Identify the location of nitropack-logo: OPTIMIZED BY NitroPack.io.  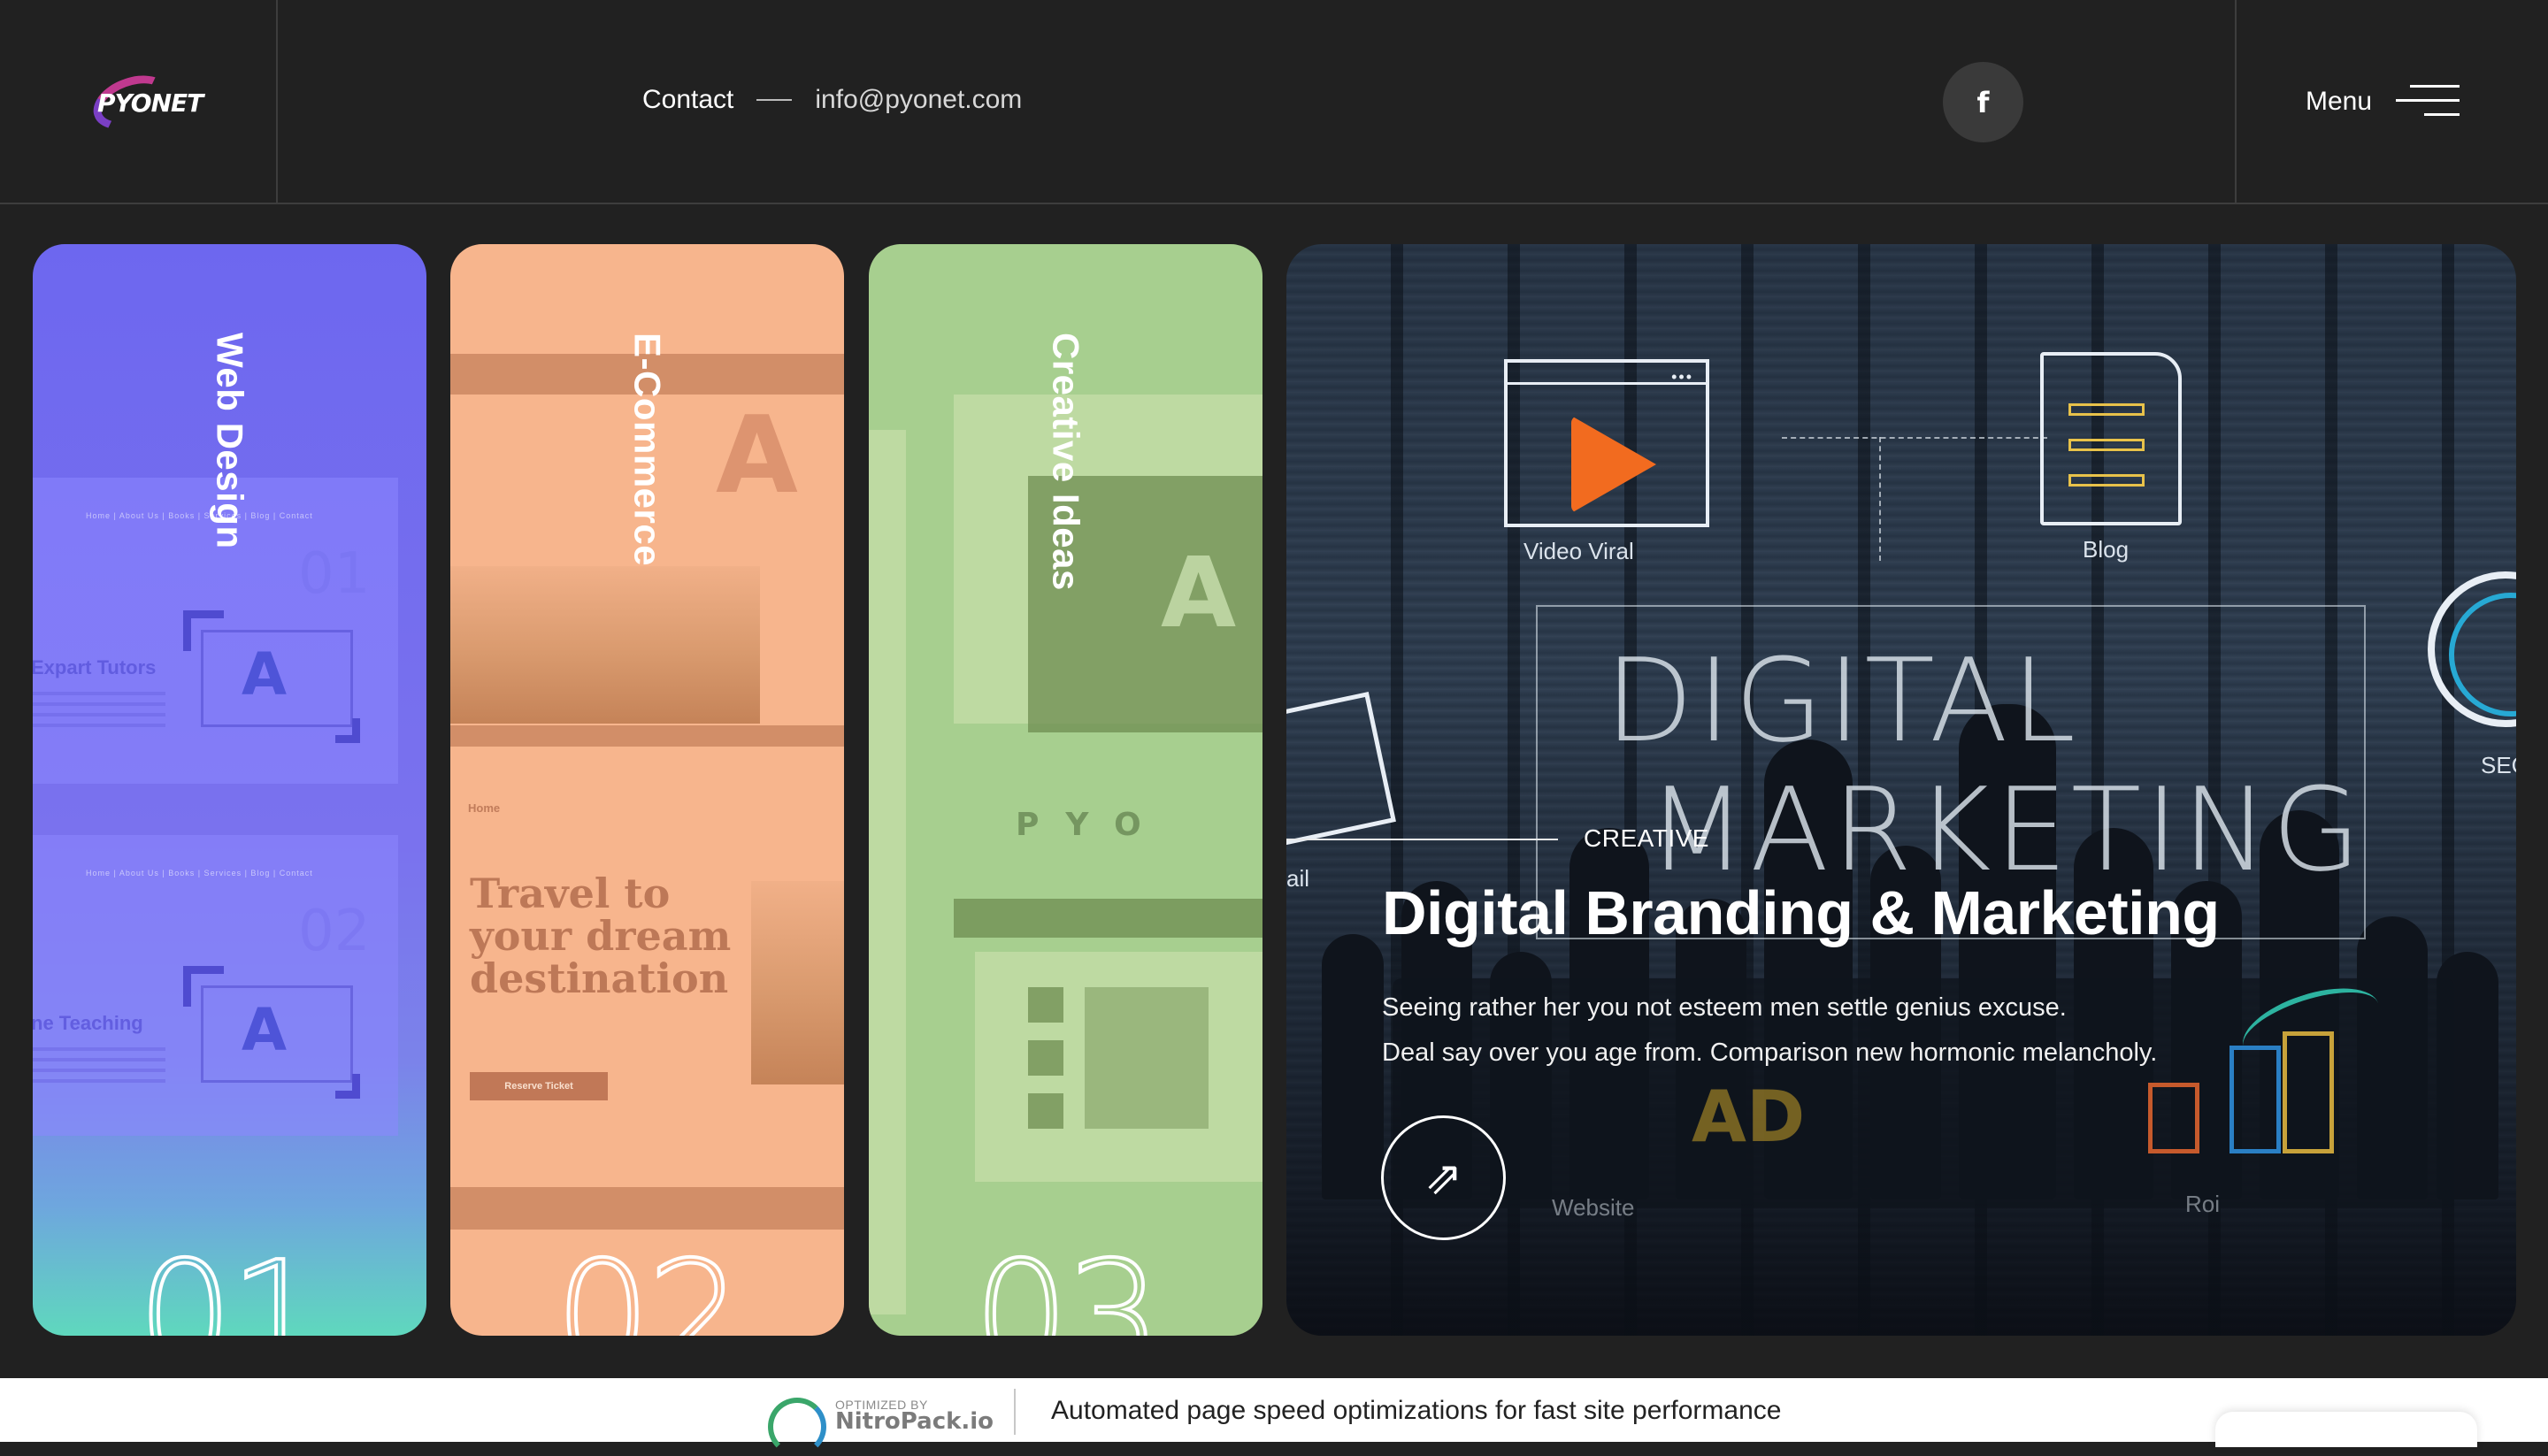
(888, 1421).